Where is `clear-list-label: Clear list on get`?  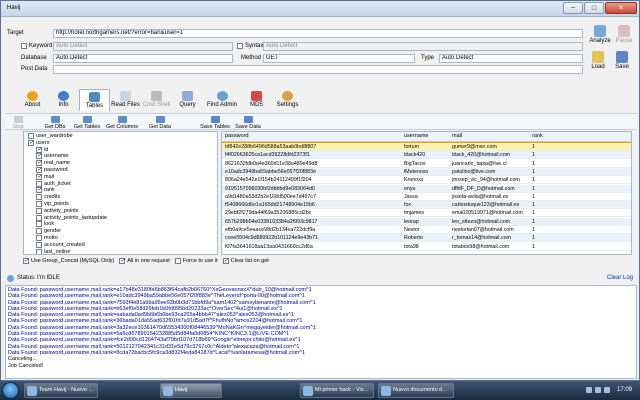
clear-list-label: Clear list on get is located at coordinates (249, 261).